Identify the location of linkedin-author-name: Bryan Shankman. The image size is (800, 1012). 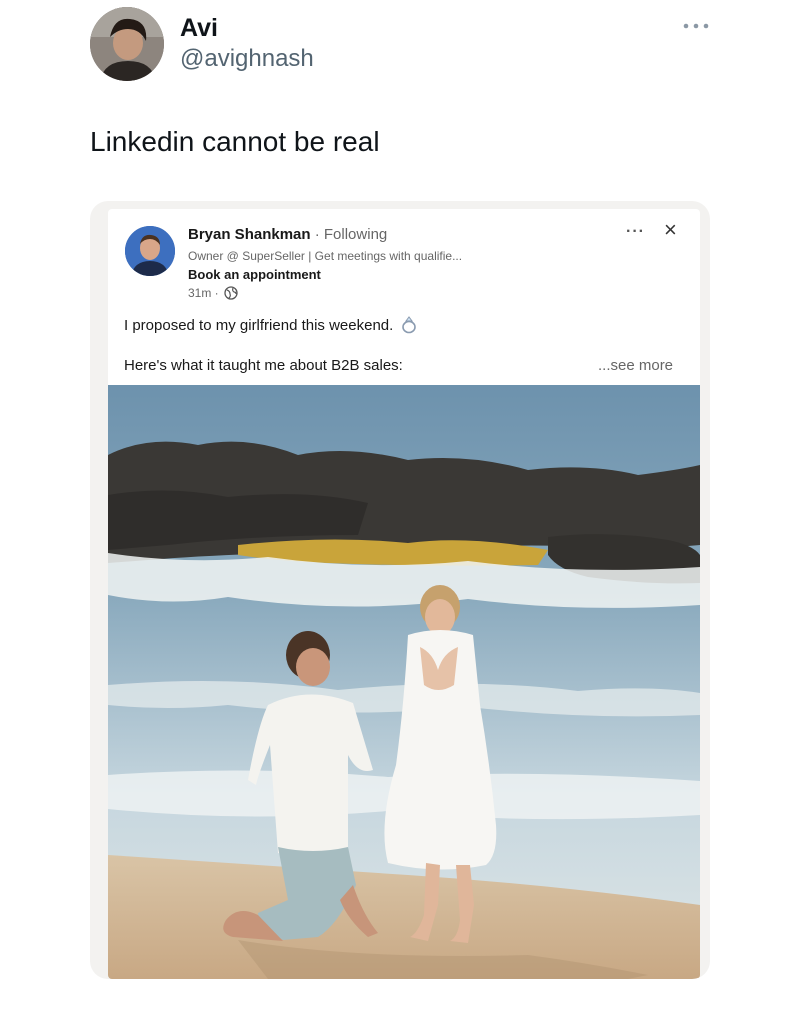
(249, 234).